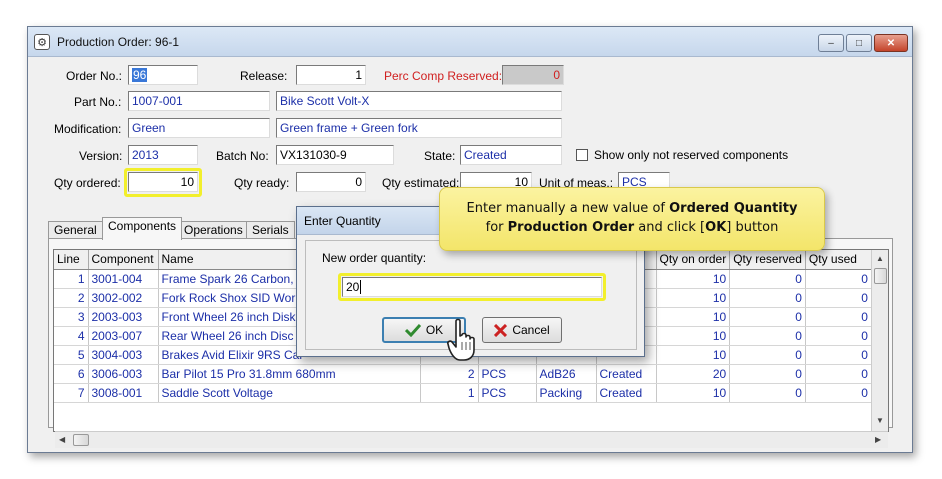 This screenshot has width=942, height=479. I want to click on close-button: ✕, so click(891, 43).